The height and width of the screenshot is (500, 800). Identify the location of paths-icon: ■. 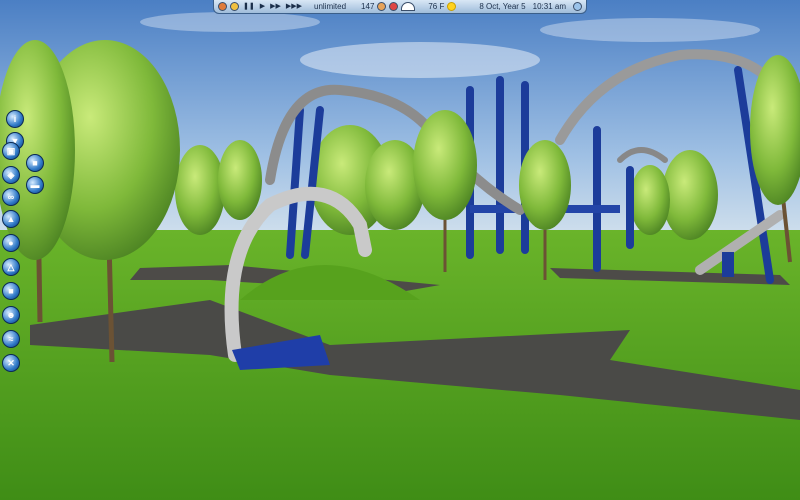
(11, 291).